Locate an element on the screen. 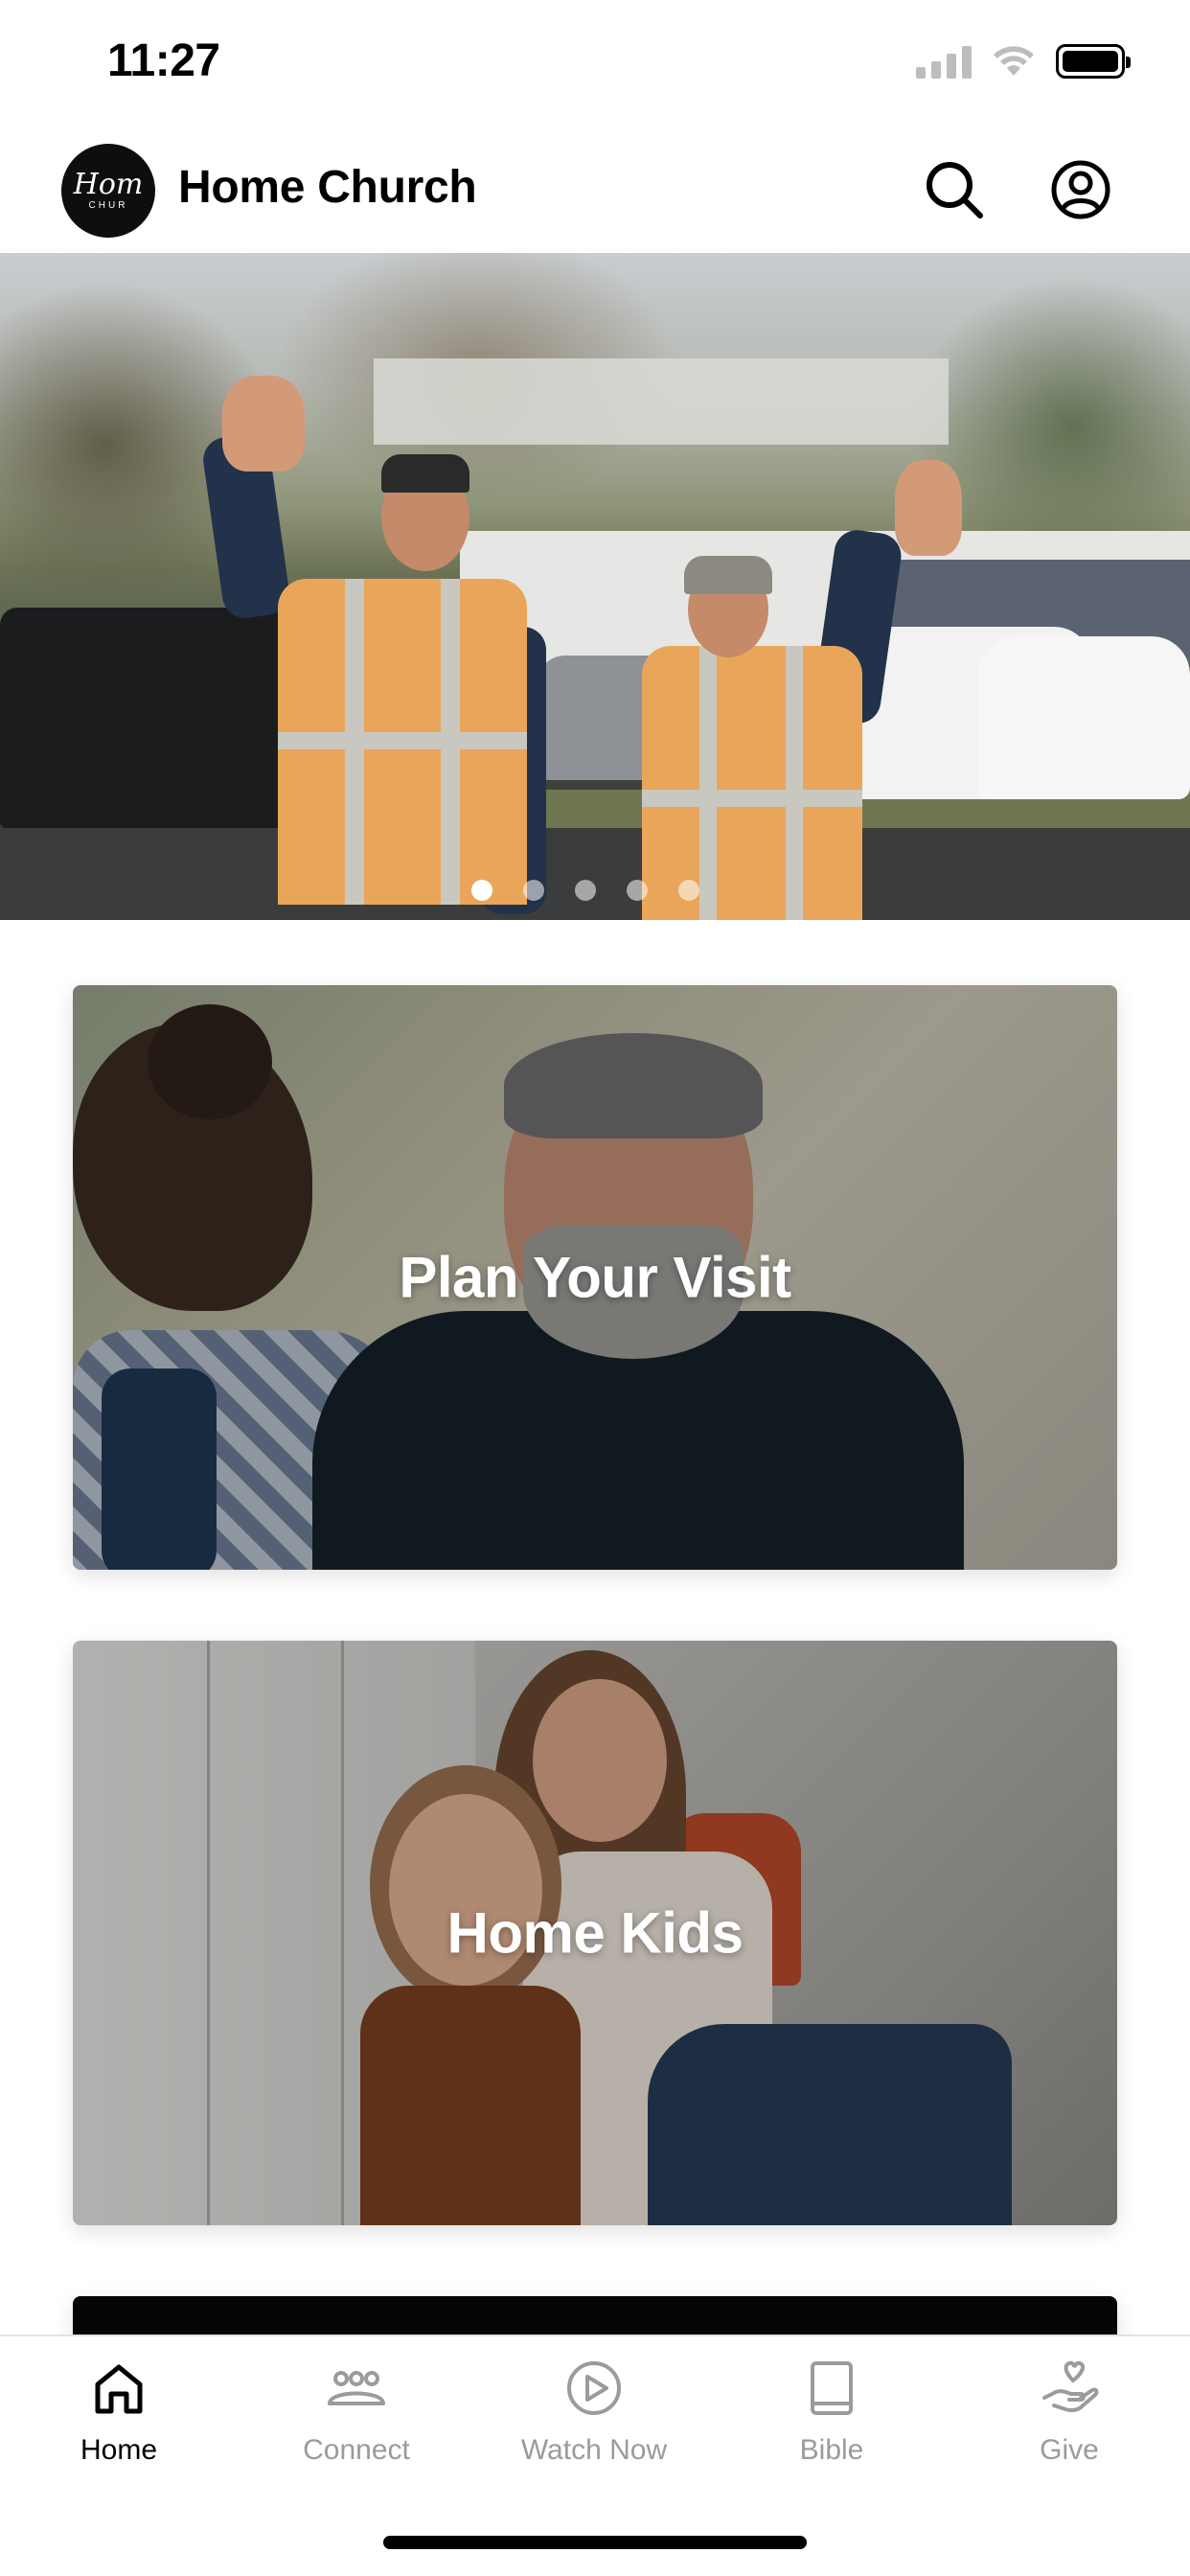  user-circle-icon is located at coordinates (1080, 189).